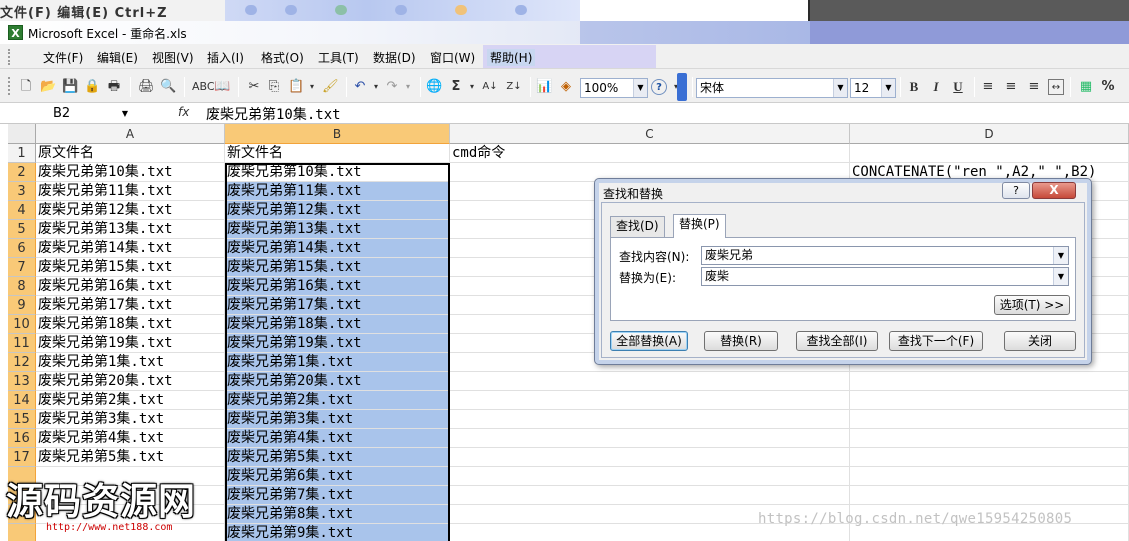 The image size is (1129, 541). What do you see at coordinates (337, 229) in the screenshot?
I see `cell-b: 废柴兄弟第13集.txt` at bounding box center [337, 229].